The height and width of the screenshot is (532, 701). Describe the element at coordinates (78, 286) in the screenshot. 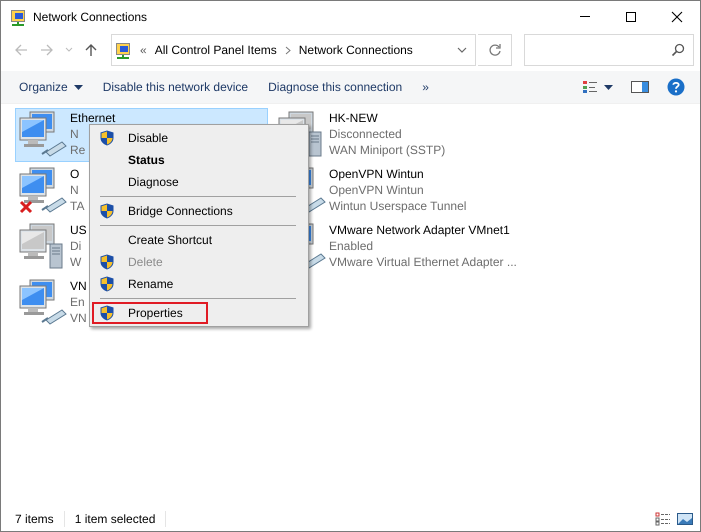

I see `connection-name: VN` at that location.